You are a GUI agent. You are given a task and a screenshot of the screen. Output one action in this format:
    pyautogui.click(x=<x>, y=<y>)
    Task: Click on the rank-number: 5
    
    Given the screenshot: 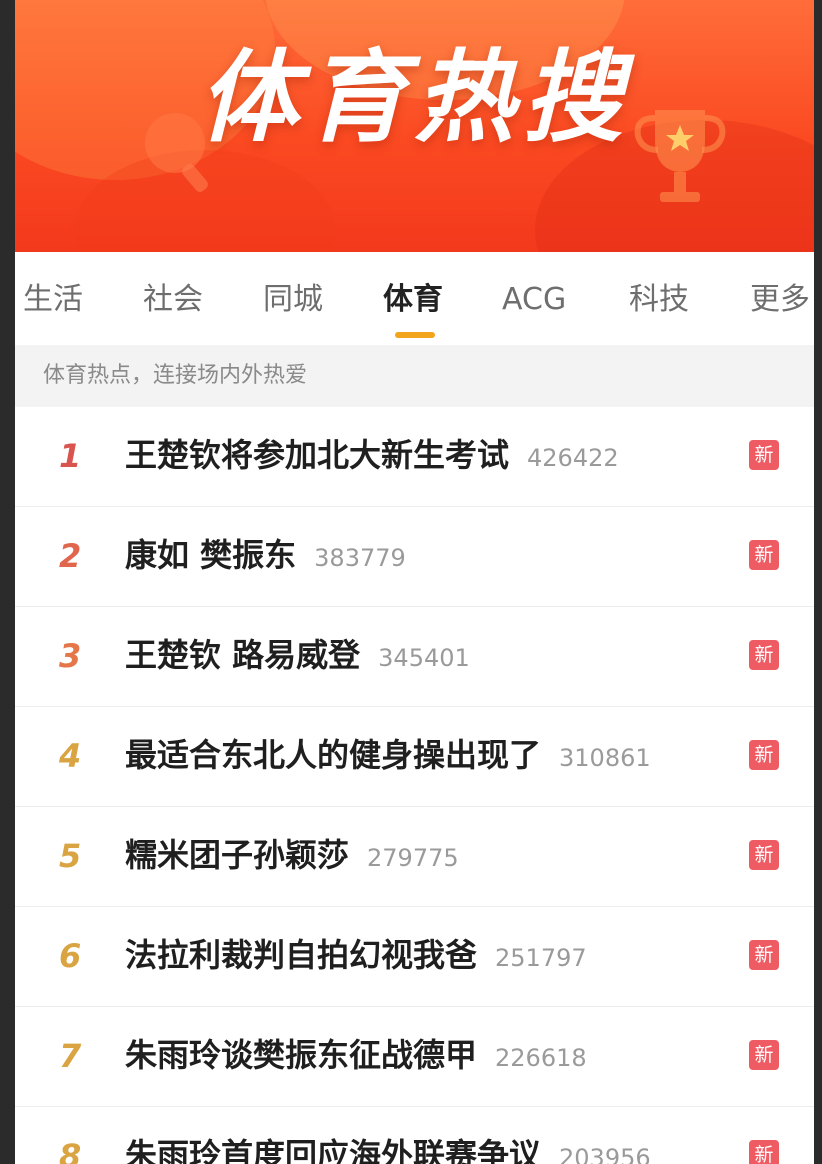 What is the action you would take?
    pyautogui.click(x=70, y=856)
    